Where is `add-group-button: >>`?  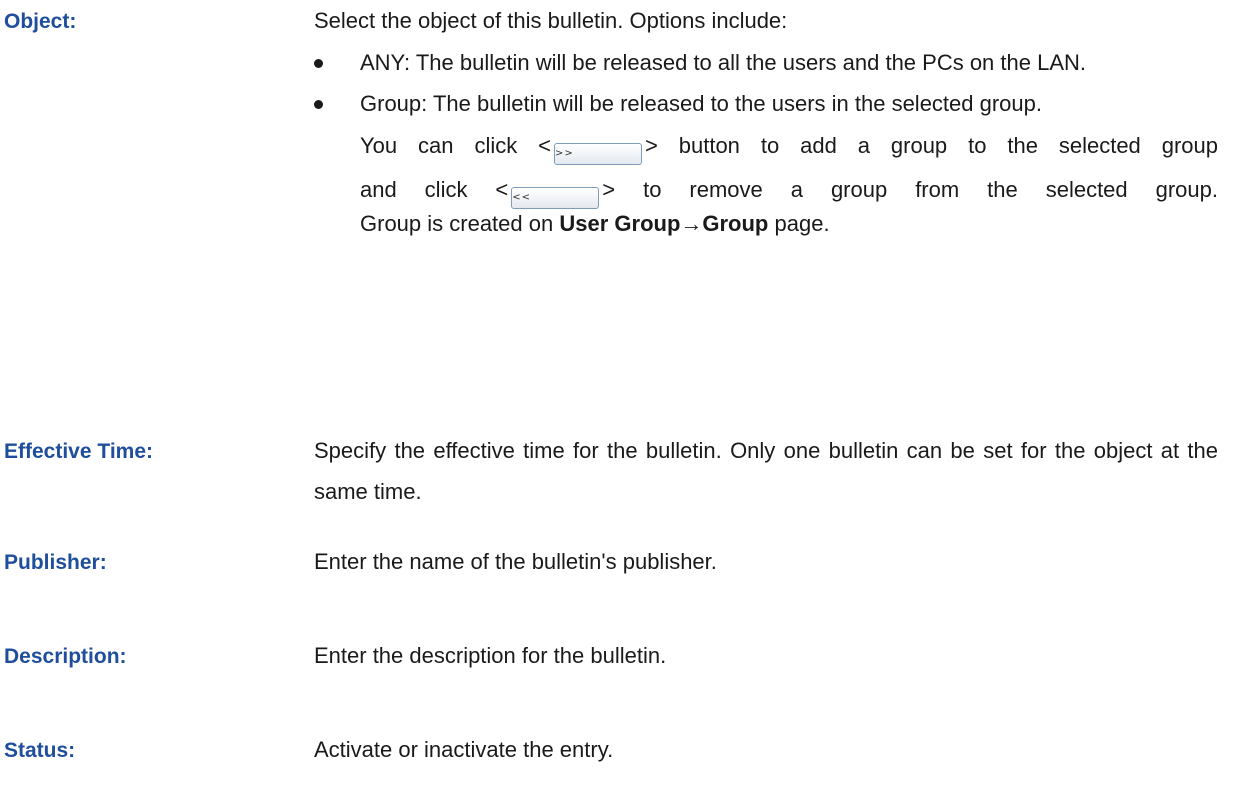
add-group-button: >> is located at coordinates (597, 154).